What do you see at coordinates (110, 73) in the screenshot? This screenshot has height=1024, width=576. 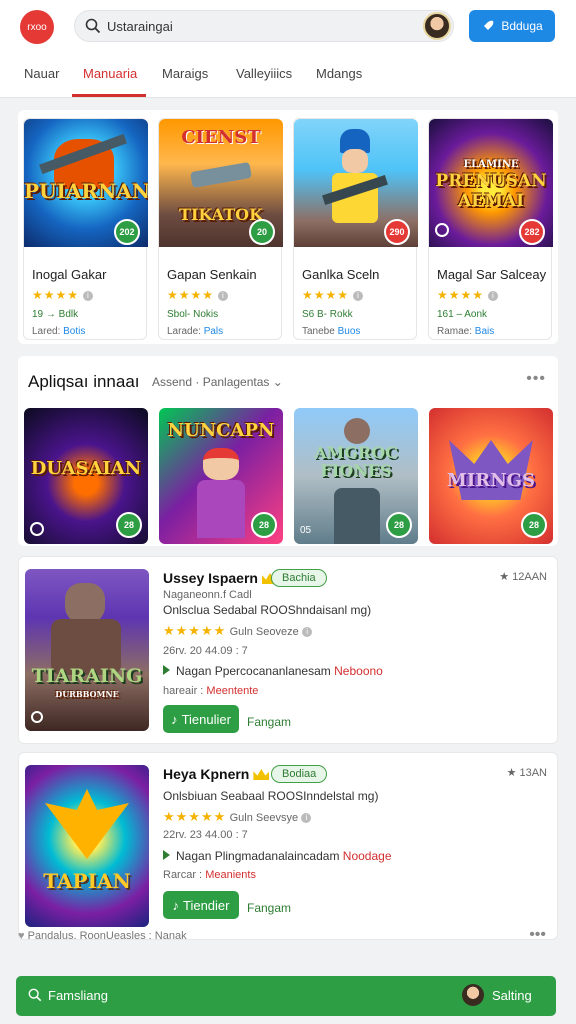 I see `tab-manuaria: Manuaria` at bounding box center [110, 73].